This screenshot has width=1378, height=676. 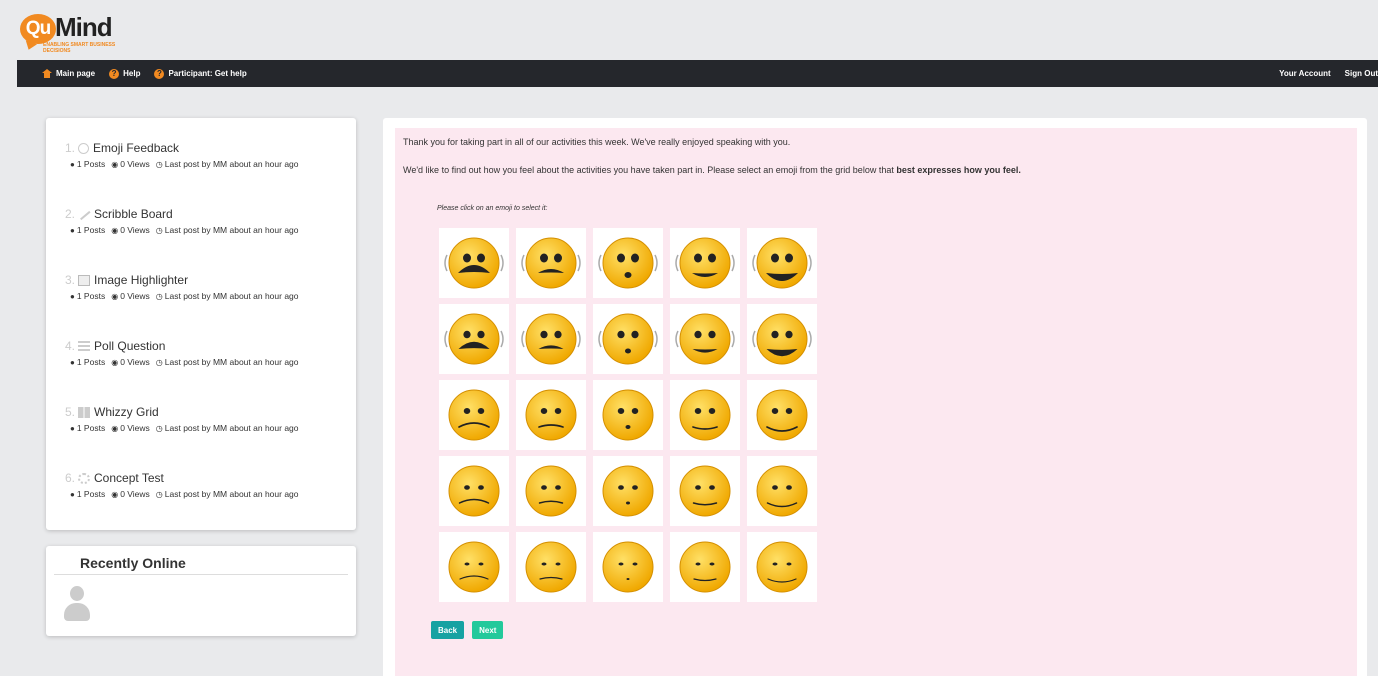 I want to click on activity-title: Concept Test, so click(x=129, y=478).